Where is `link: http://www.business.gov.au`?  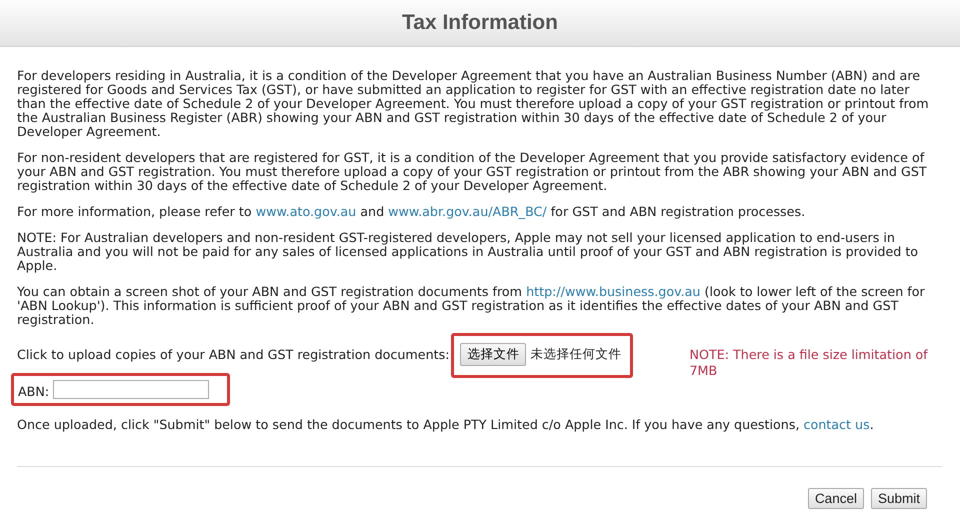 link: http://www.business.gov.au is located at coordinates (613, 291).